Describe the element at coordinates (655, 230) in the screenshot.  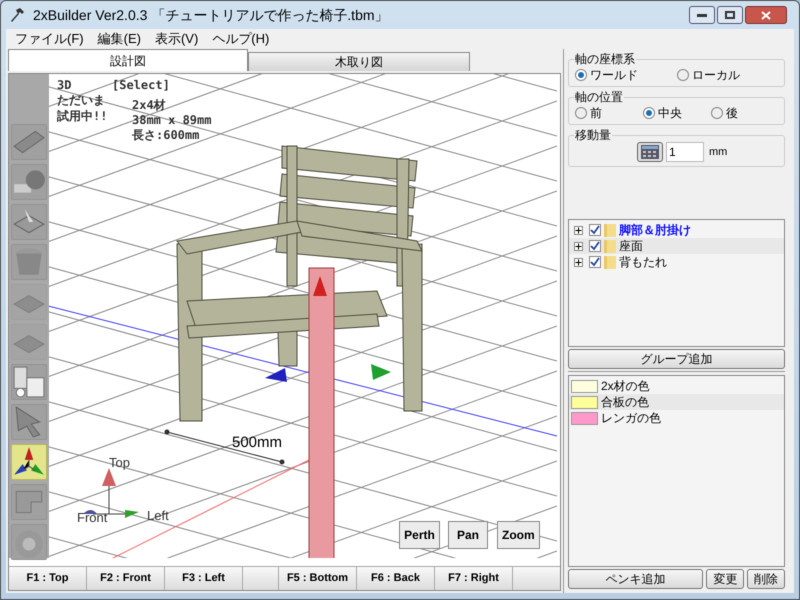
I see `group-item: 脚部＆肘掛け` at that location.